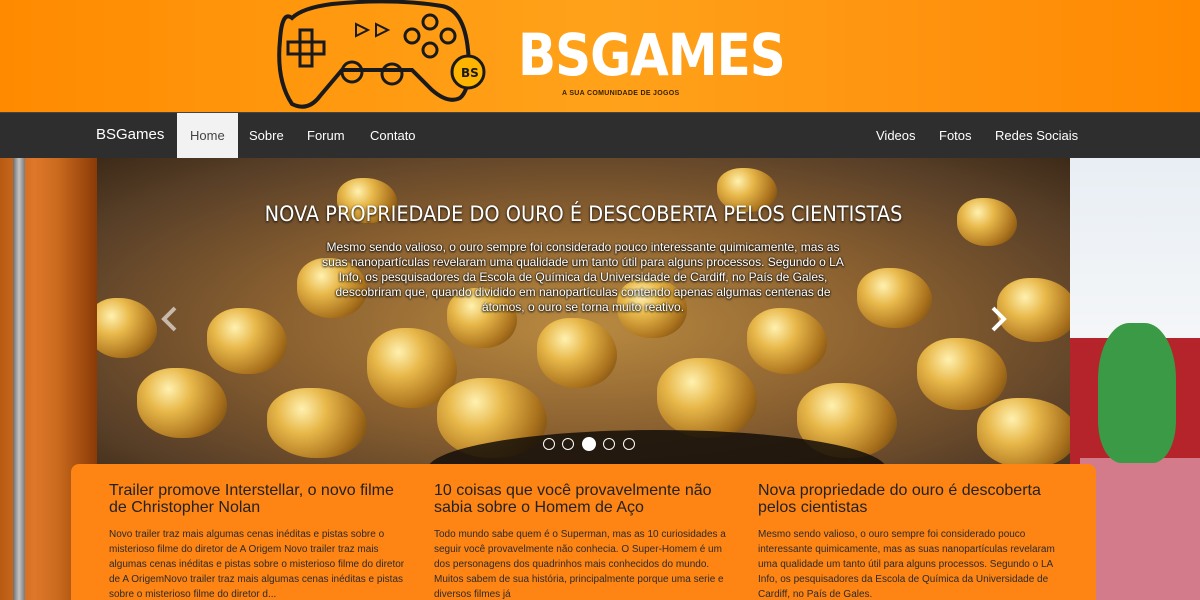 The image size is (1200, 600). I want to click on carousel-indicators, so click(590, 443).